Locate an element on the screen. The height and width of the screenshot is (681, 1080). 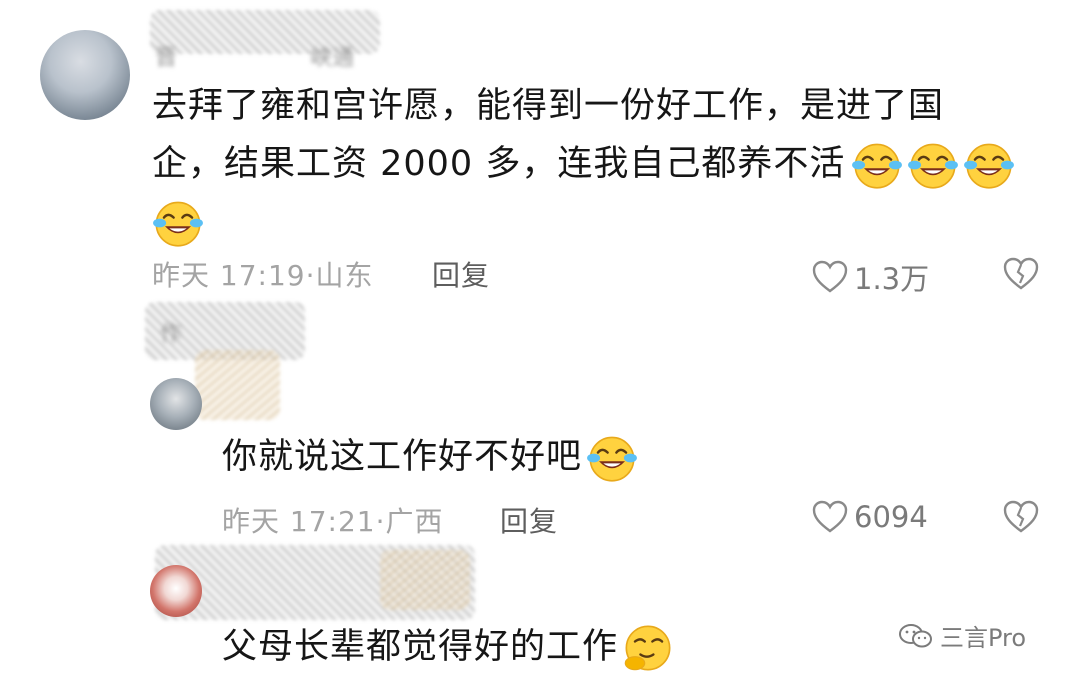
comment-time: 昨天 17:19· is located at coordinates (234, 275).